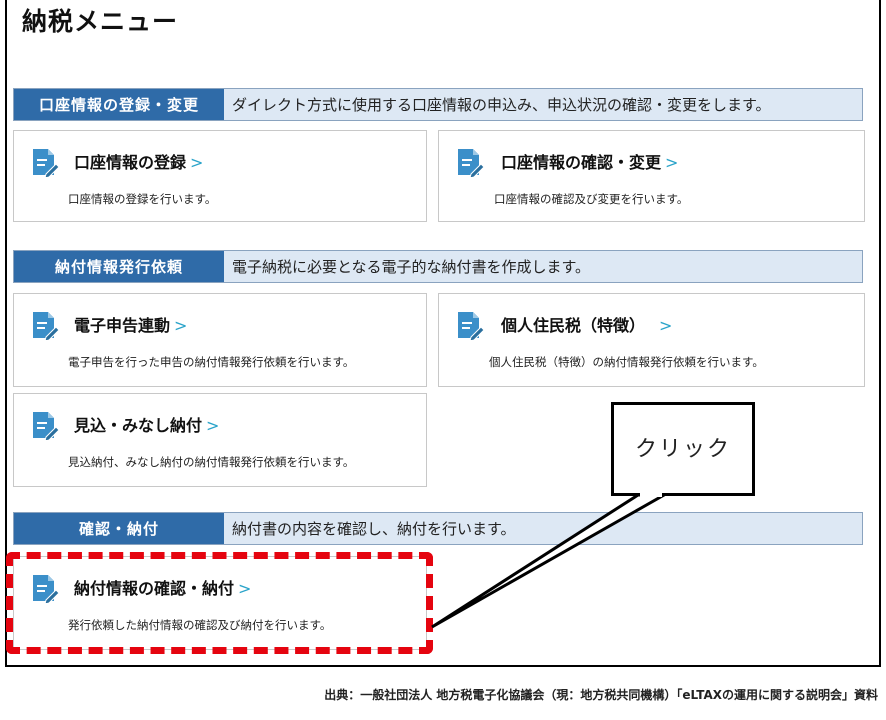 The height and width of the screenshot is (720, 886). Describe the element at coordinates (591, 199) in the screenshot. I see `card-description: 口座情報の確認及び変更を行います。` at that location.